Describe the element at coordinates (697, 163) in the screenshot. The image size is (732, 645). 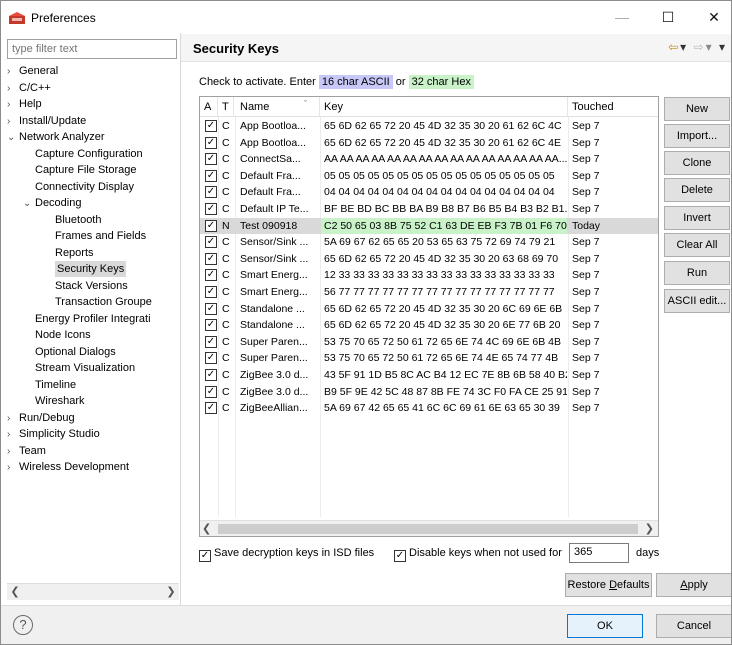
I see `clone-button: Clone` at that location.